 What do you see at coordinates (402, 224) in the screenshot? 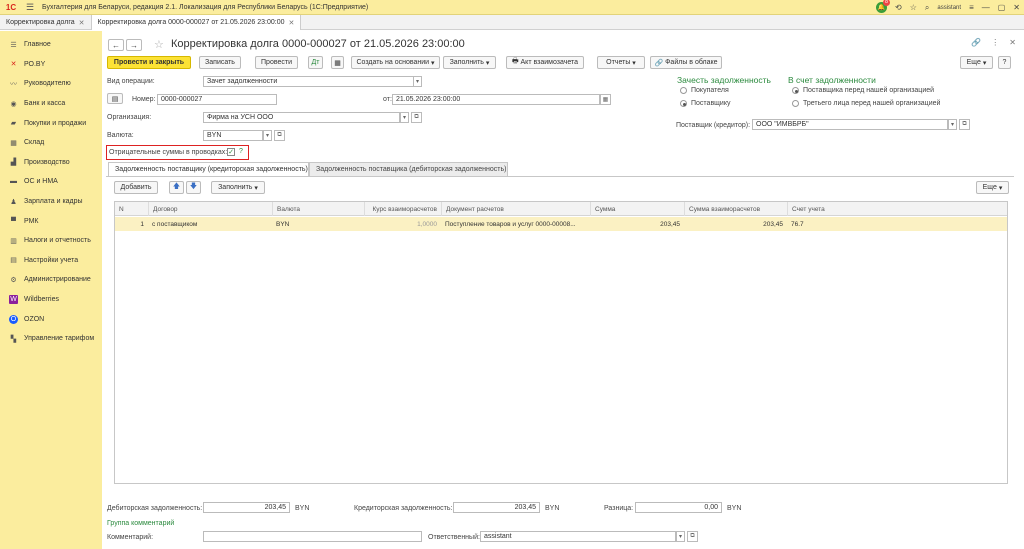
I see `rate-cell: 1,0000` at bounding box center [402, 224].